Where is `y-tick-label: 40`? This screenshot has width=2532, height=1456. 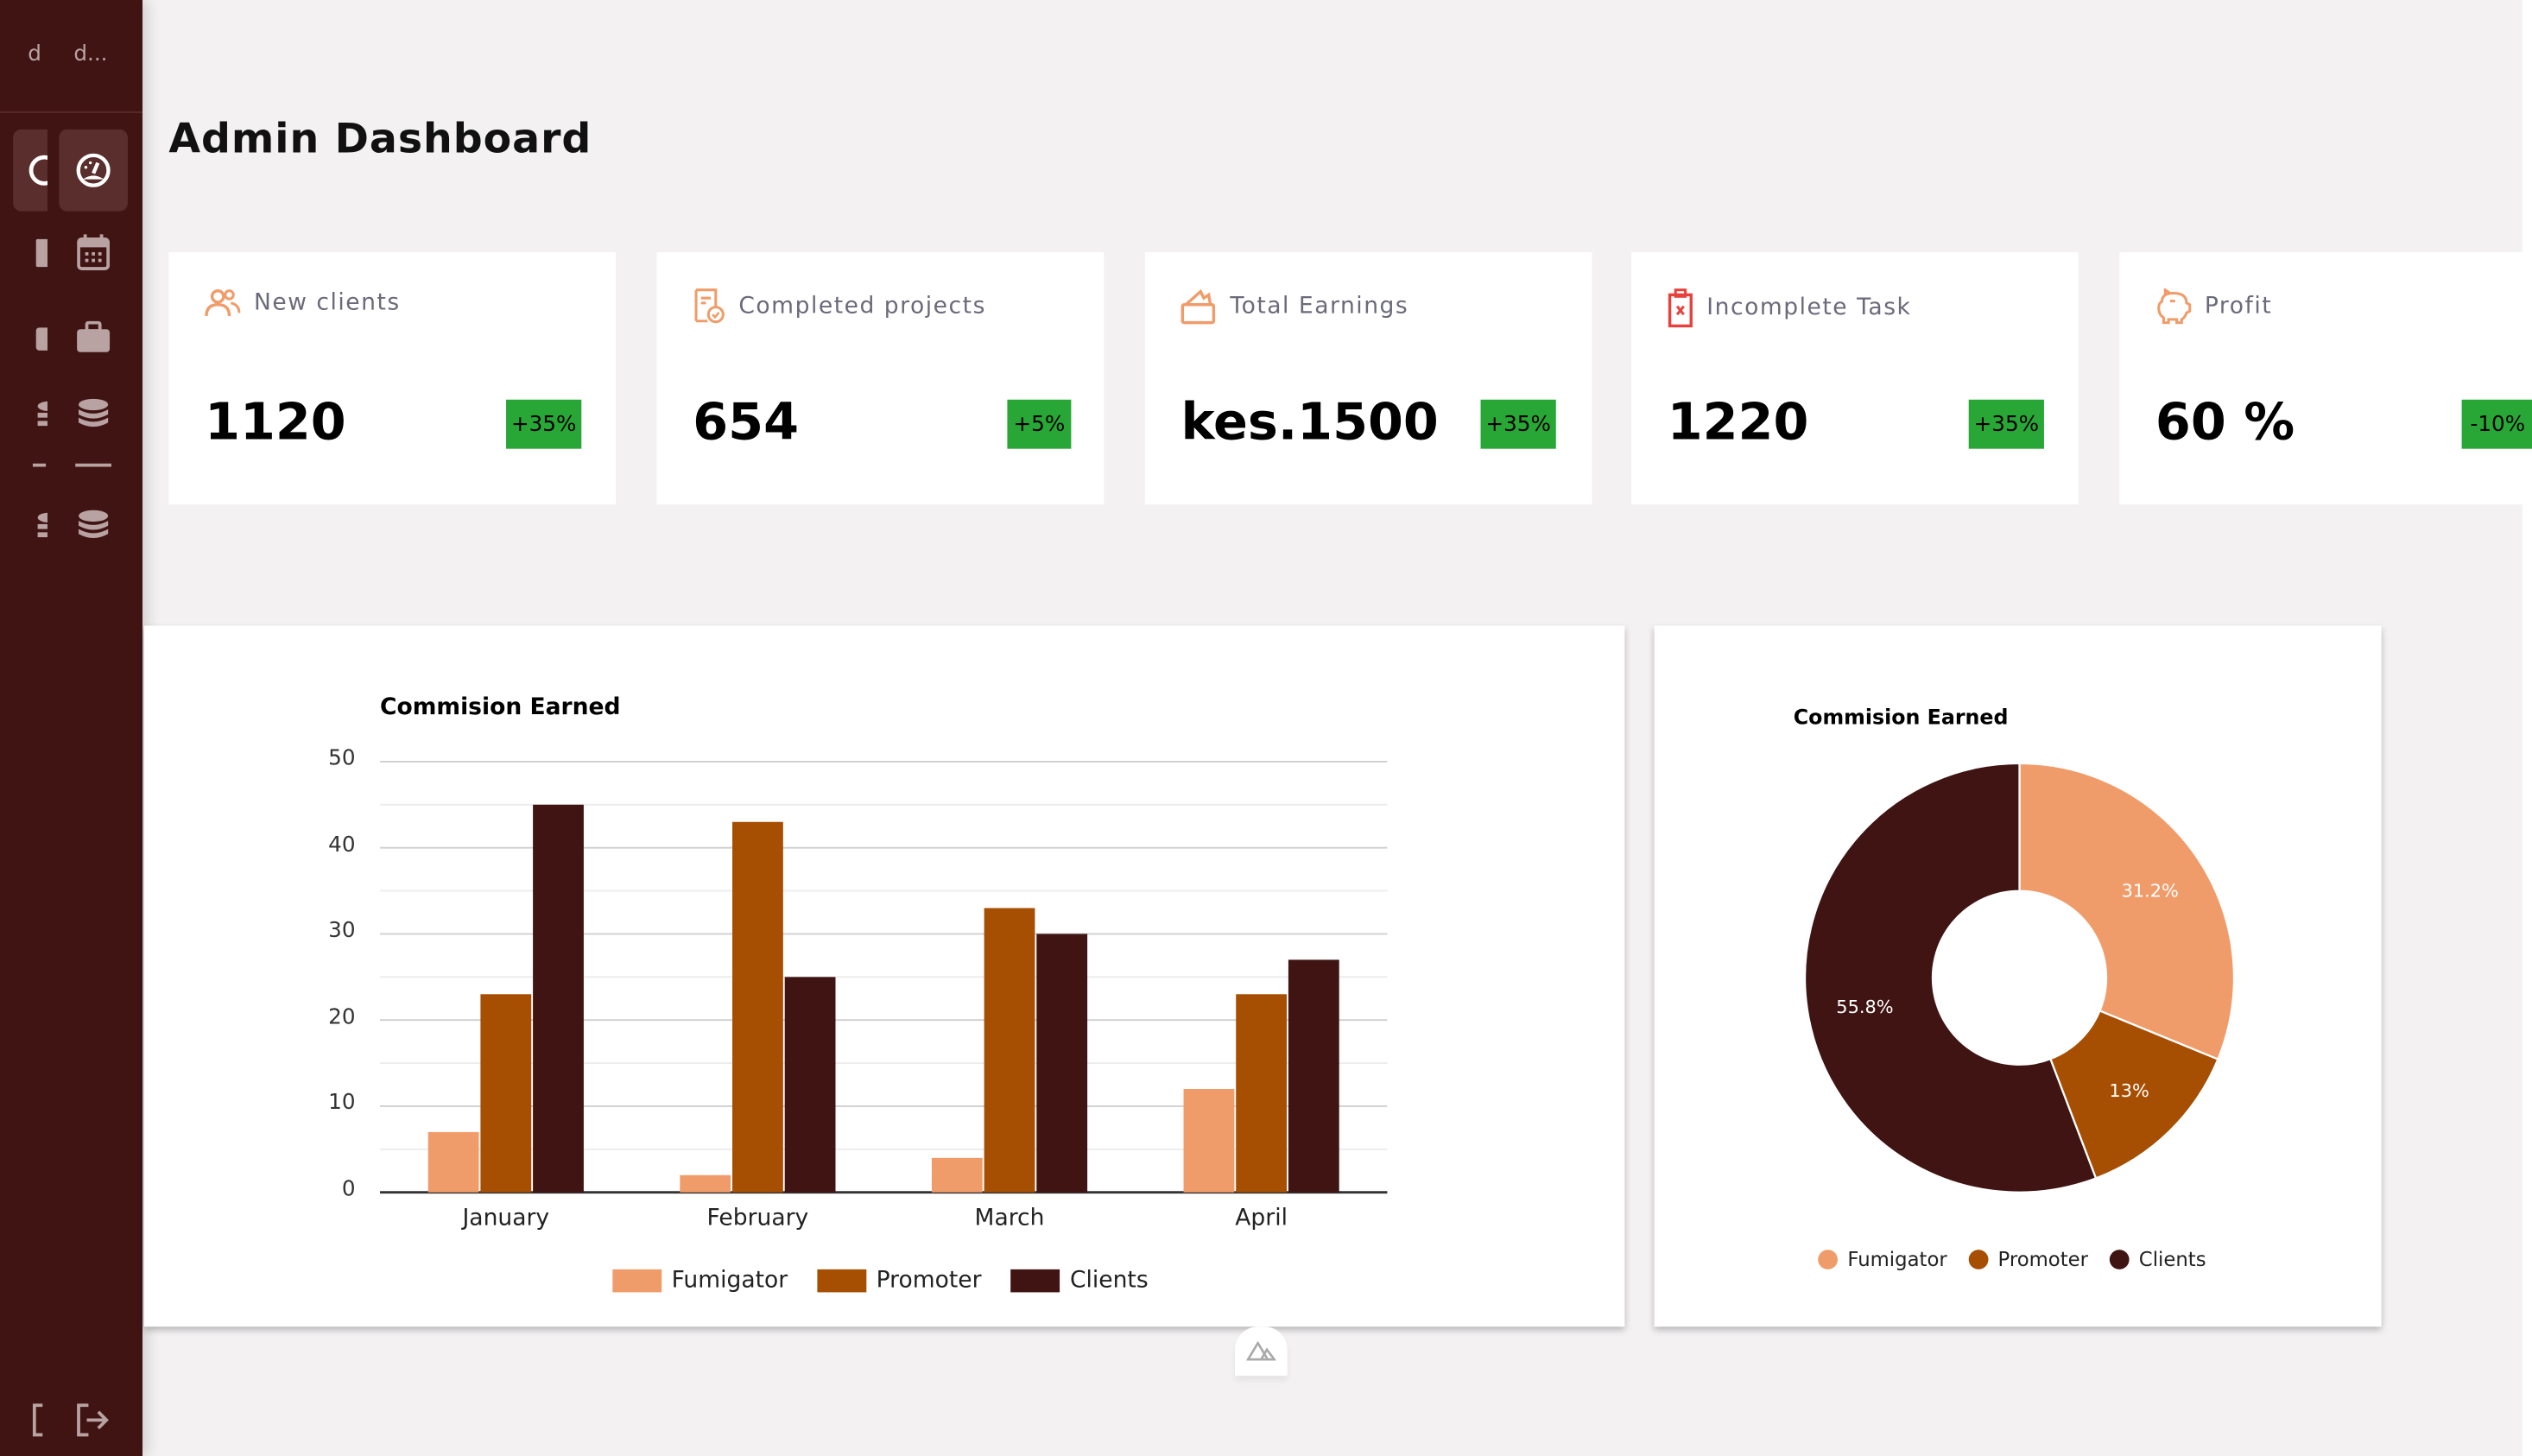 y-tick-label: 40 is located at coordinates (342, 845).